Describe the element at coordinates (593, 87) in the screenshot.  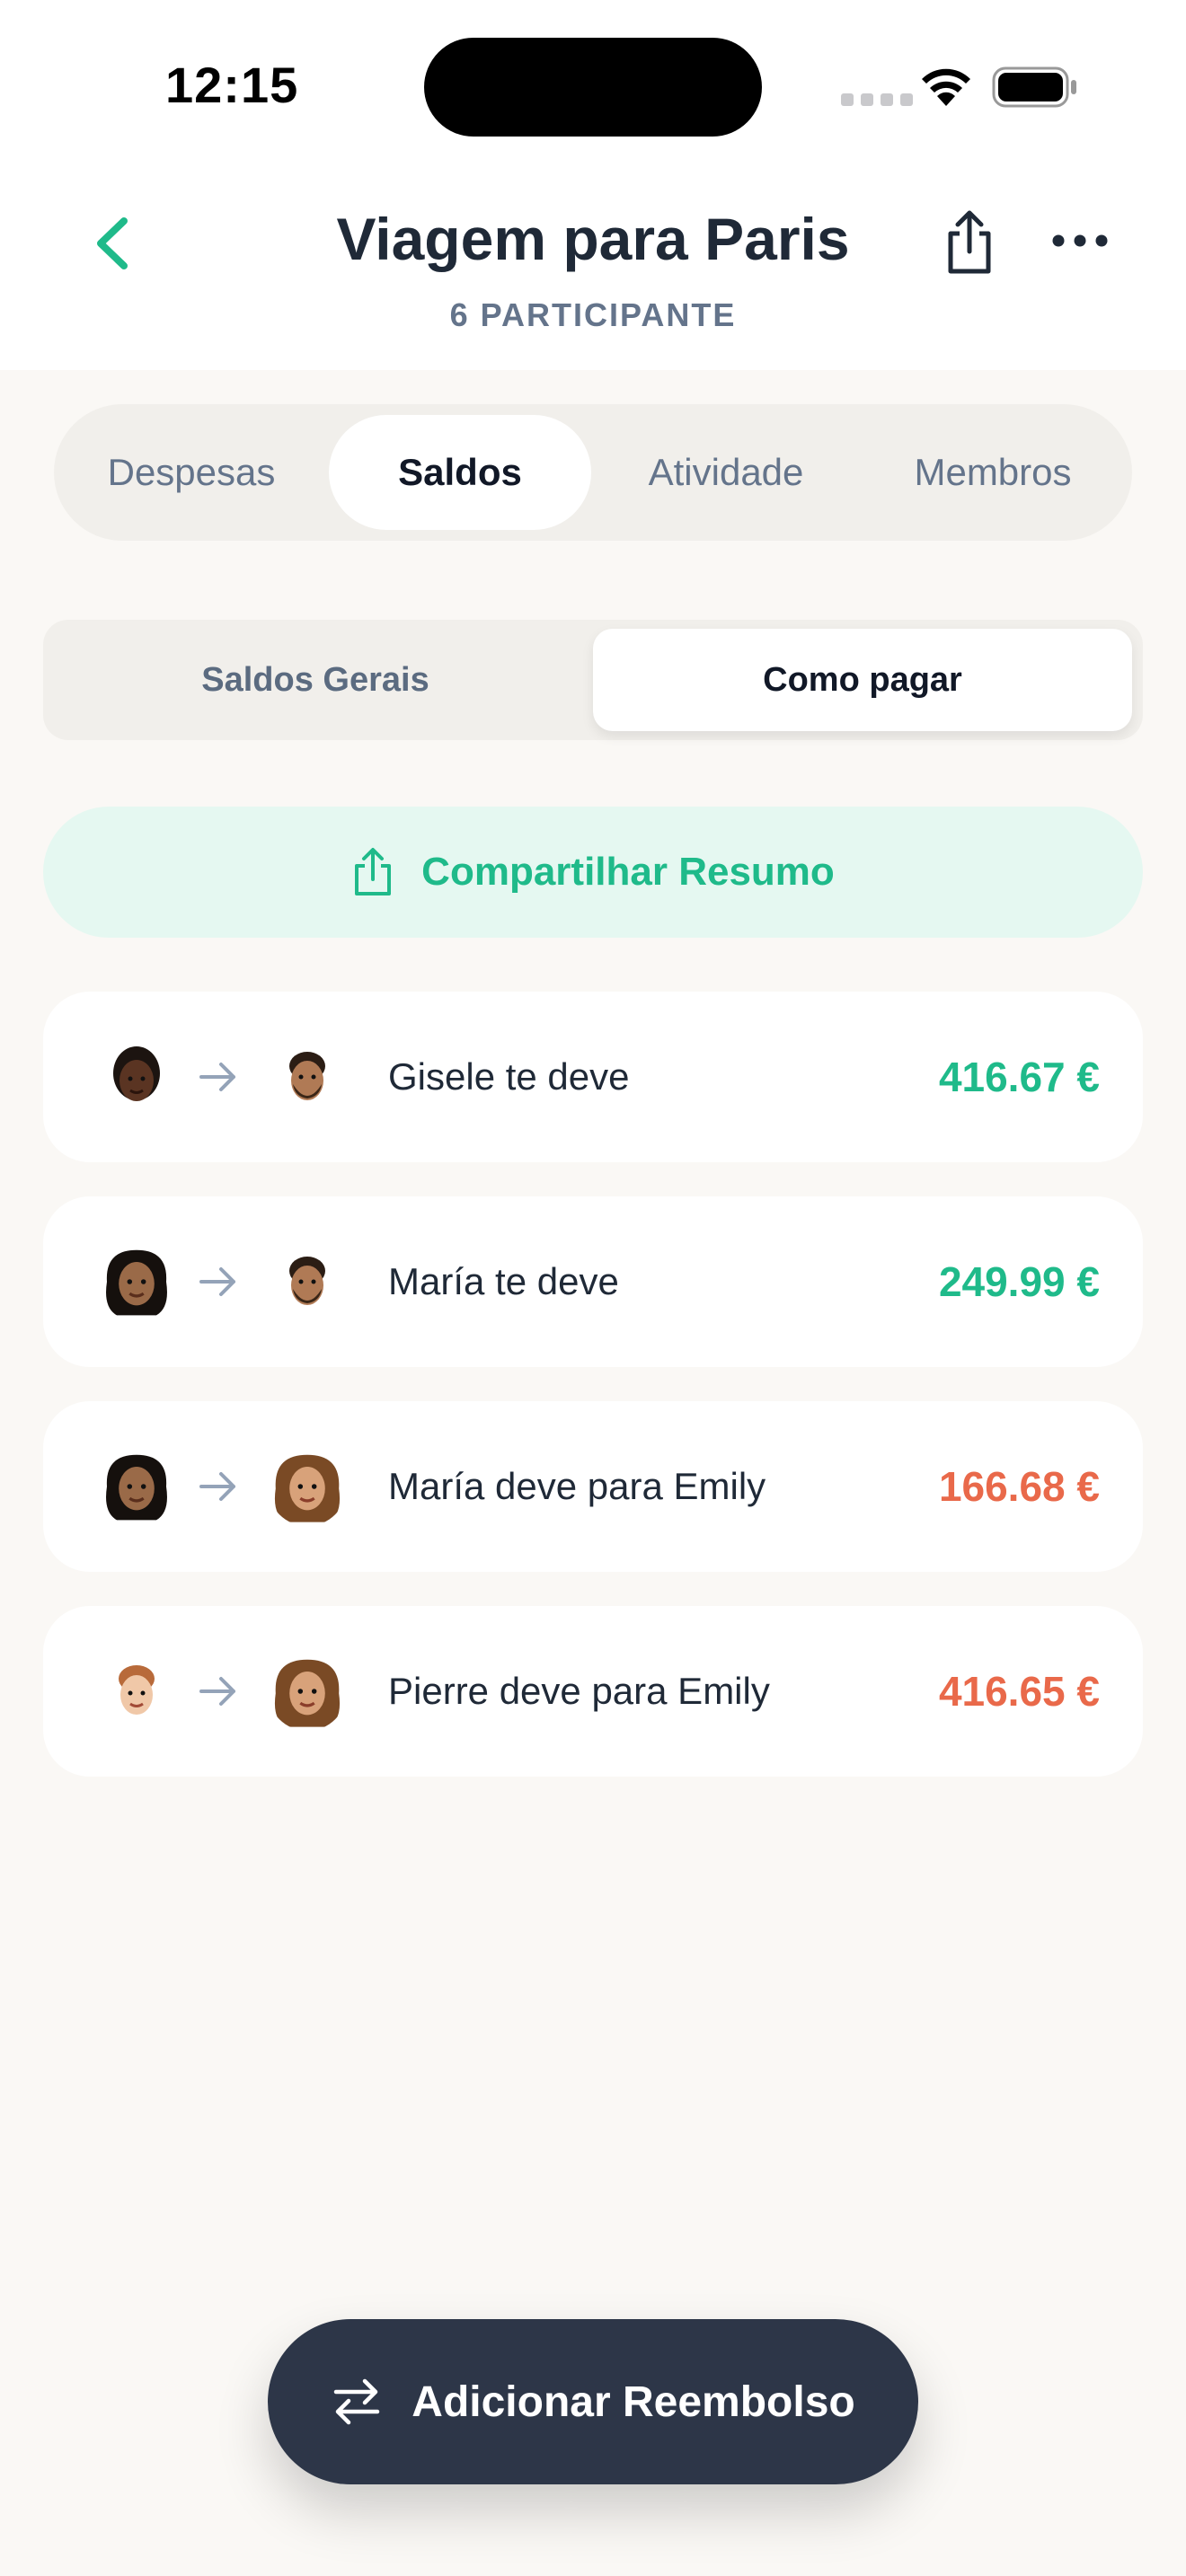
I see `dynamic-island` at that location.